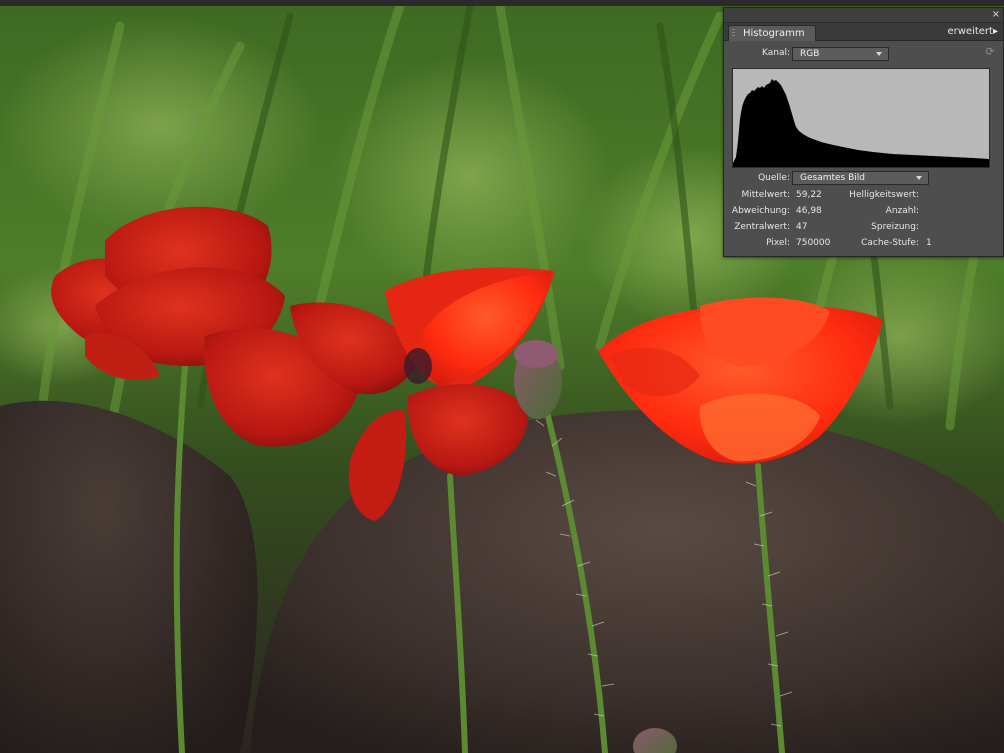 The width and height of the screenshot is (1004, 753). What do you see at coordinates (733, 33) in the screenshot?
I see `grip-icon` at bounding box center [733, 33].